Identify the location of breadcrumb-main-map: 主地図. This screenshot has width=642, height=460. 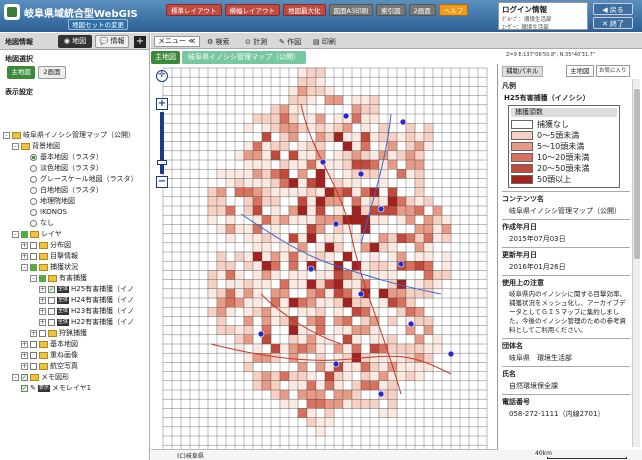
(165, 57).